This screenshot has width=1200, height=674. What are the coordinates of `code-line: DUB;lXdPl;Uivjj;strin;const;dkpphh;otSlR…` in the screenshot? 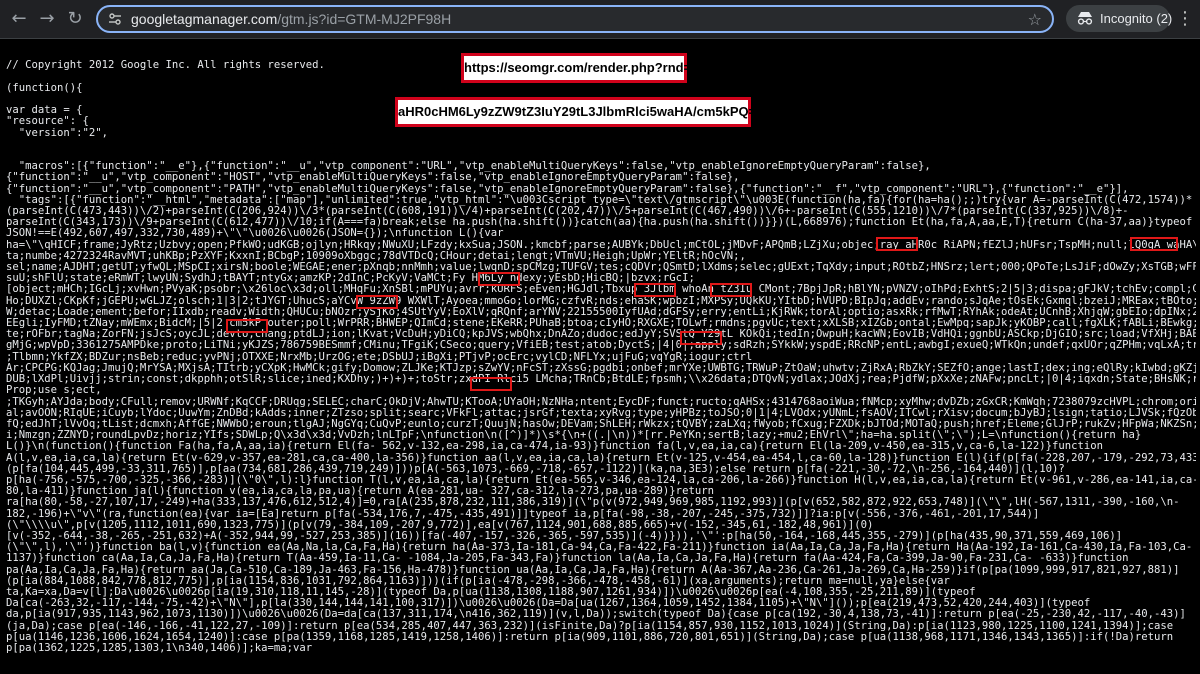 It's located at (601, 379).